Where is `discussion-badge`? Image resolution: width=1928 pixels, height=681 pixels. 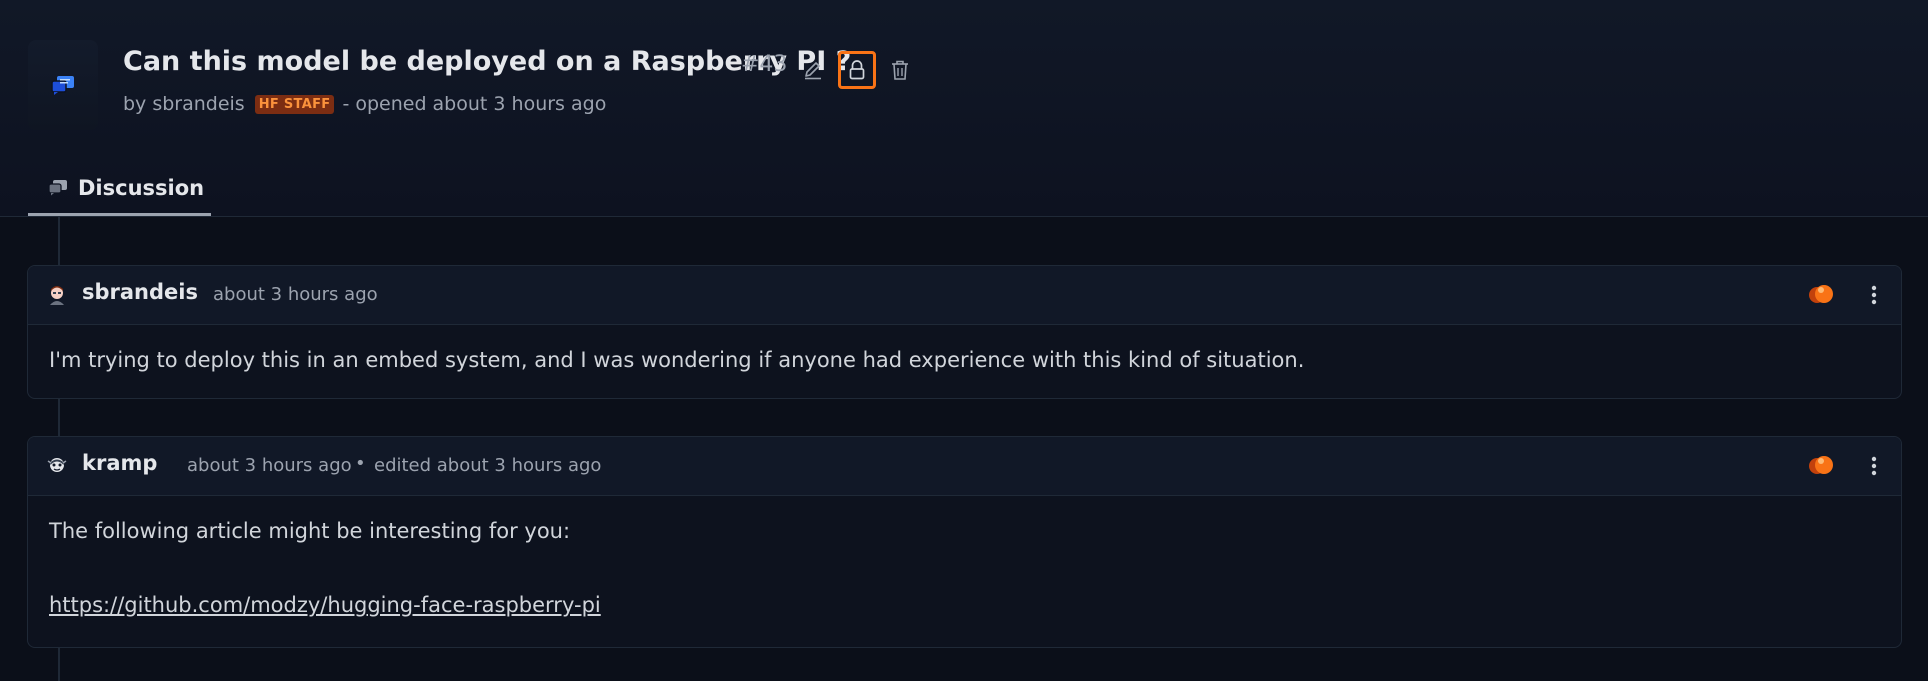 discussion-badge is located at coordinates (63, 85).